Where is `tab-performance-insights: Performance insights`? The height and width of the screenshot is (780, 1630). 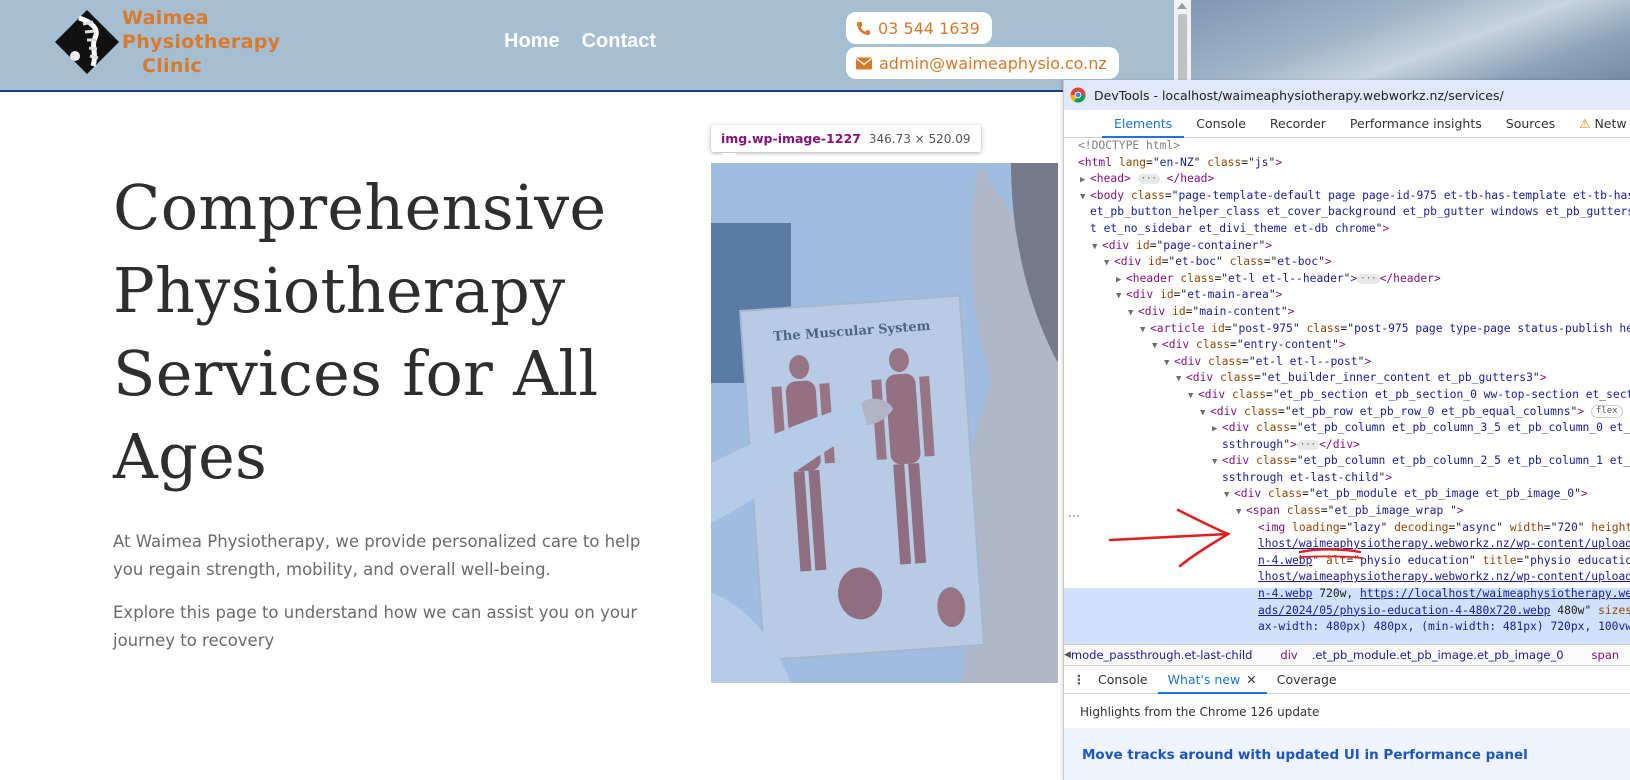 tab-performance-insights: Performance insights is located at coordinates (1416, 124).